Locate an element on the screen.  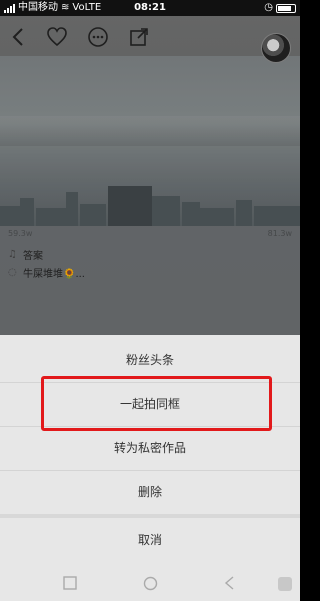
sheet-item-delete: 删除 is located at coordinates (150, 492).